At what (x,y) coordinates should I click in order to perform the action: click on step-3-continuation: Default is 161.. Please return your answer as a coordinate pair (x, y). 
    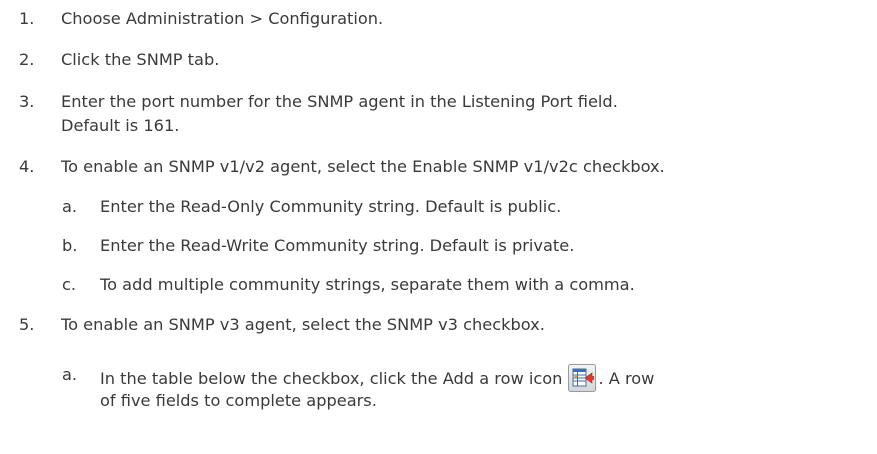
    Looking at the image, I should click on (120, 126).